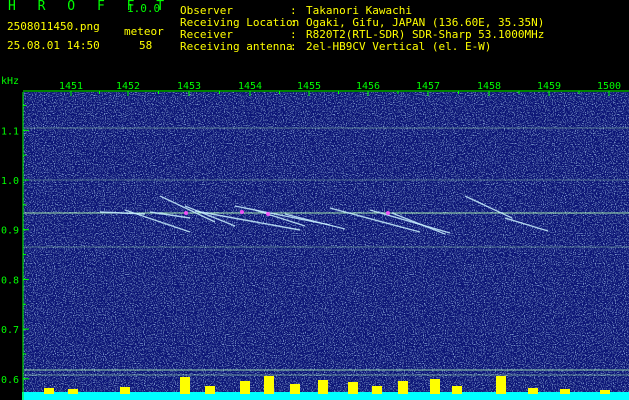 This screenshot has height=400, width=629. I want to click on info-value-antenna: 2el-HB9CV Vertical (el. E-W), so click(399, 46).